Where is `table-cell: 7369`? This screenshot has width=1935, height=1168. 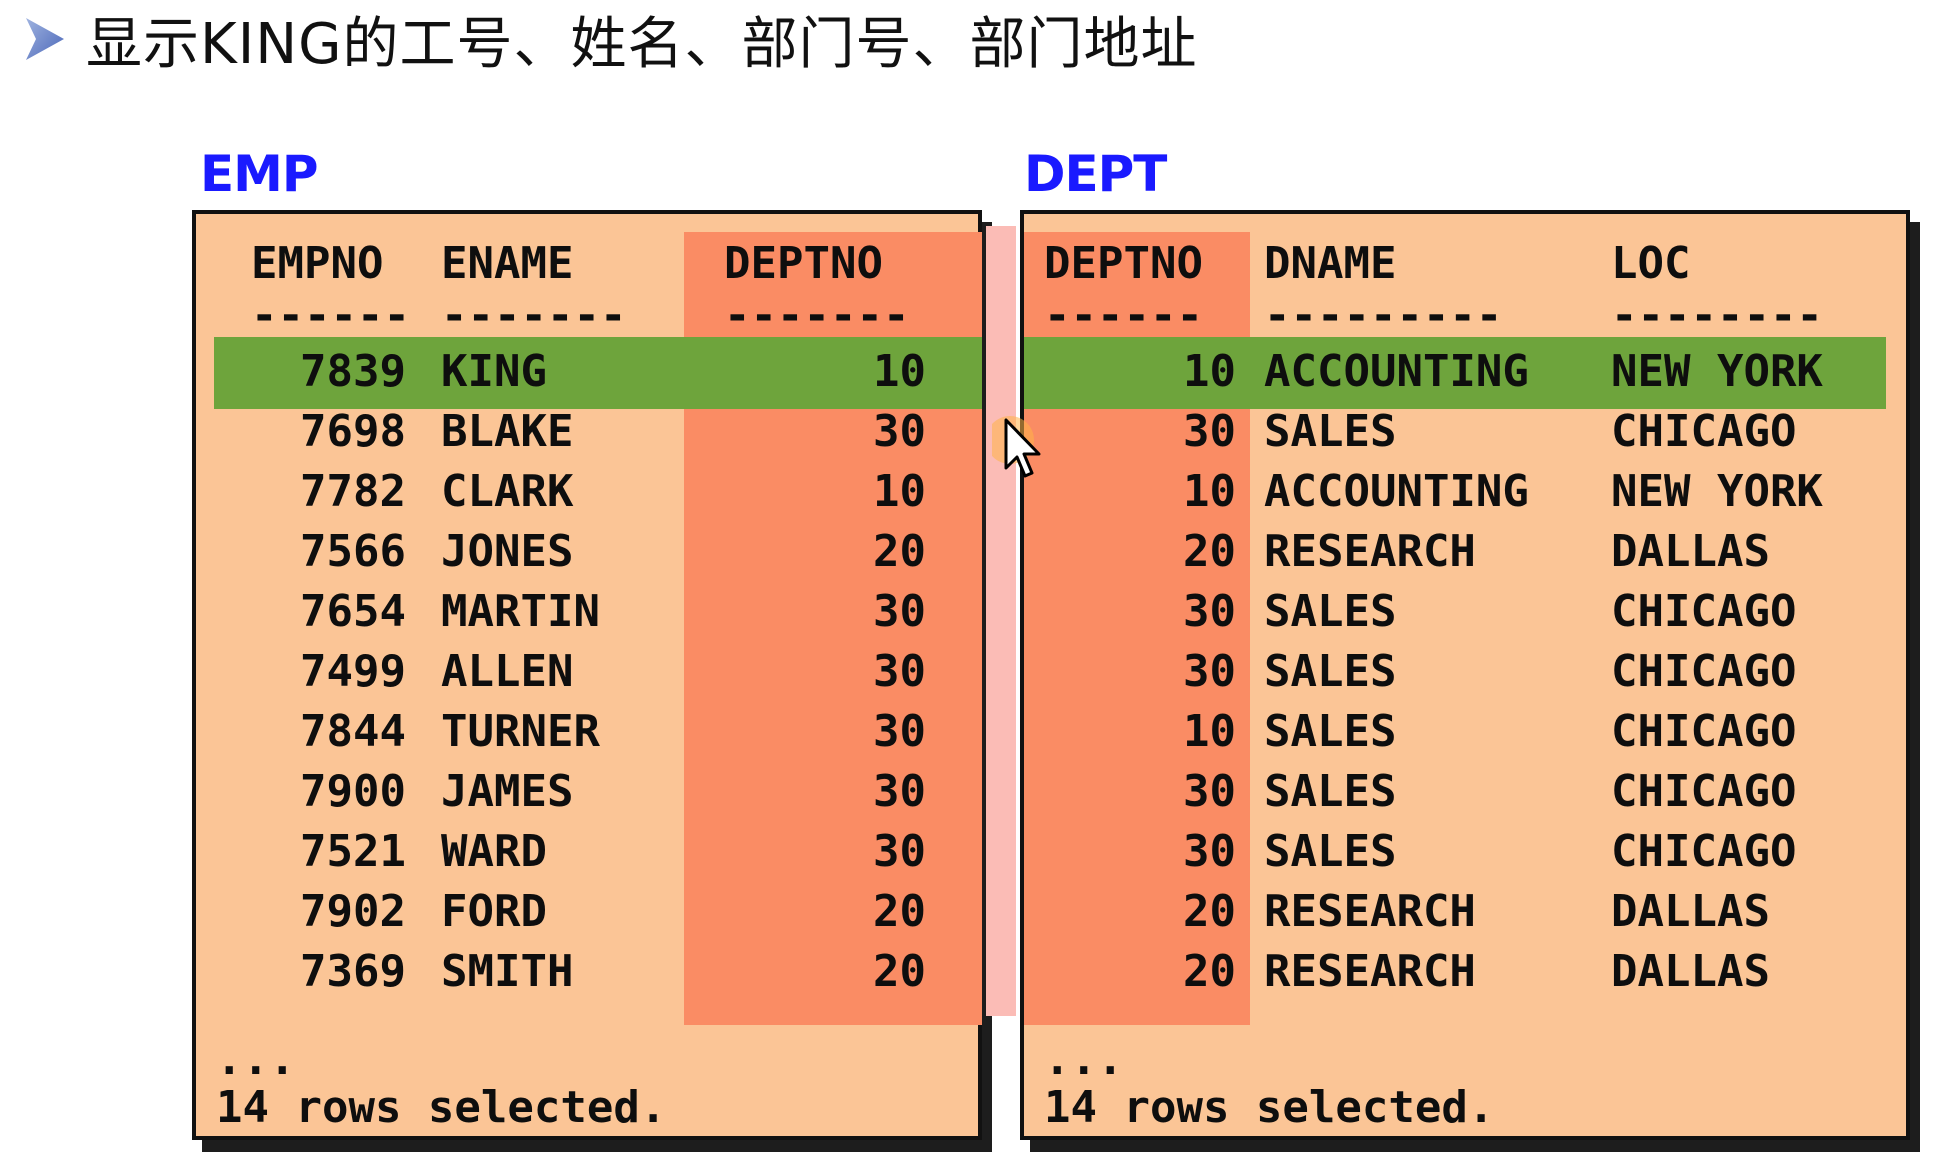
table-cell: 7369 is located at coordinates (353, 971).